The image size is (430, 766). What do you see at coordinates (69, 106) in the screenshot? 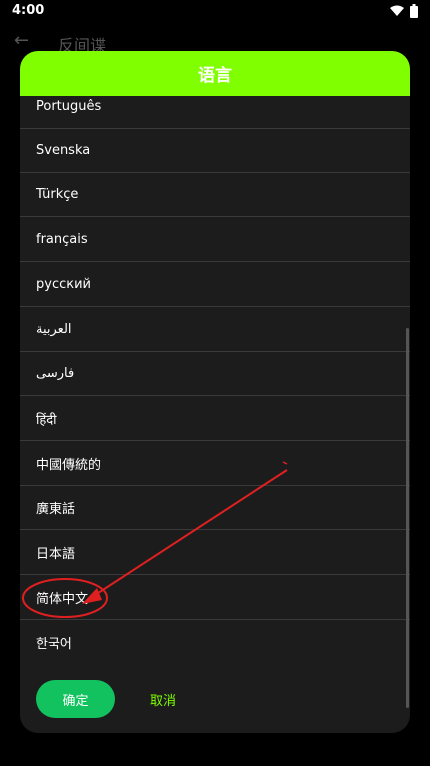
I see `language-label: Português` at bounding box center [69, 106].